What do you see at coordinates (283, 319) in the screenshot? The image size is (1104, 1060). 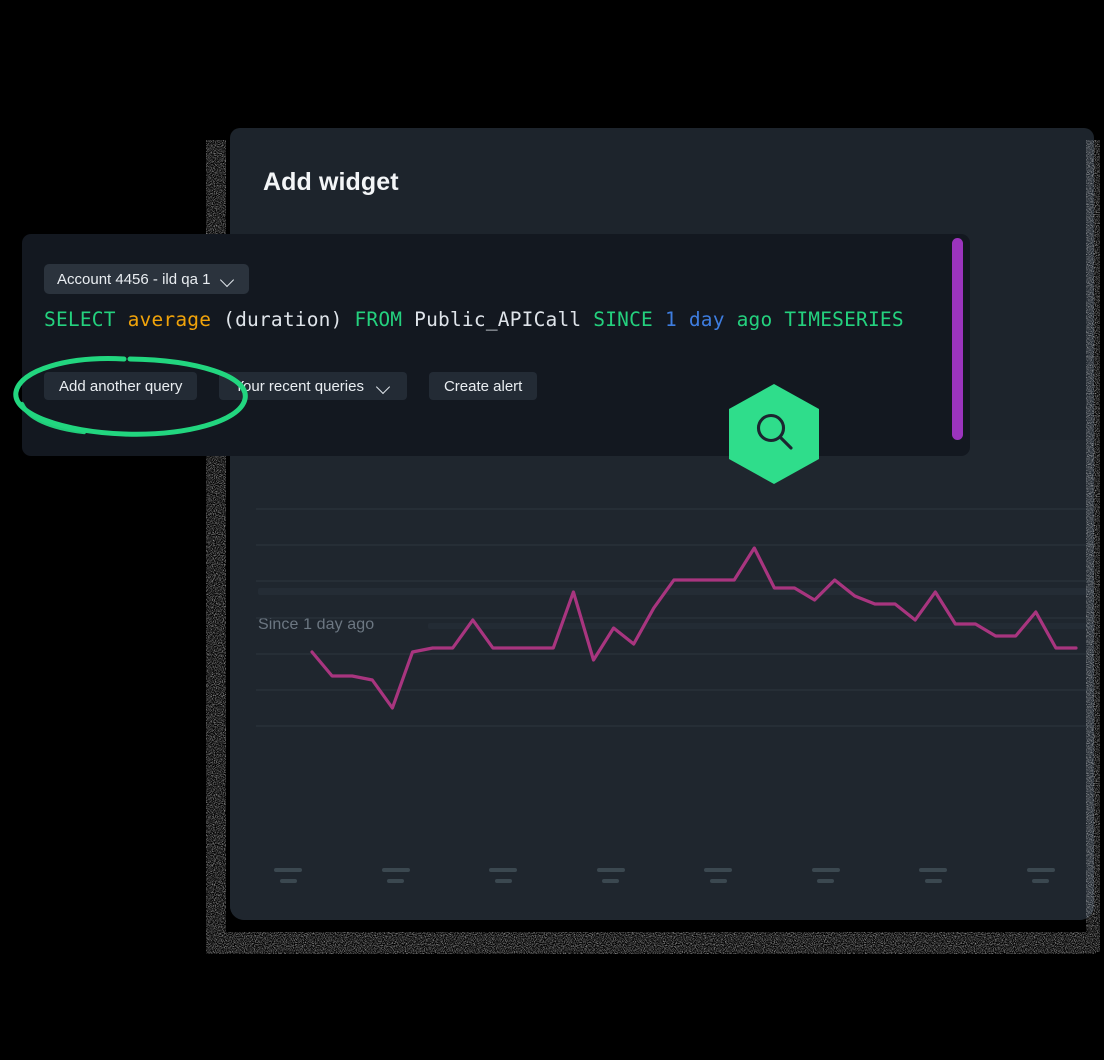 I see `nrql-token-plain: (duration)` at bounding box center [283, 319].